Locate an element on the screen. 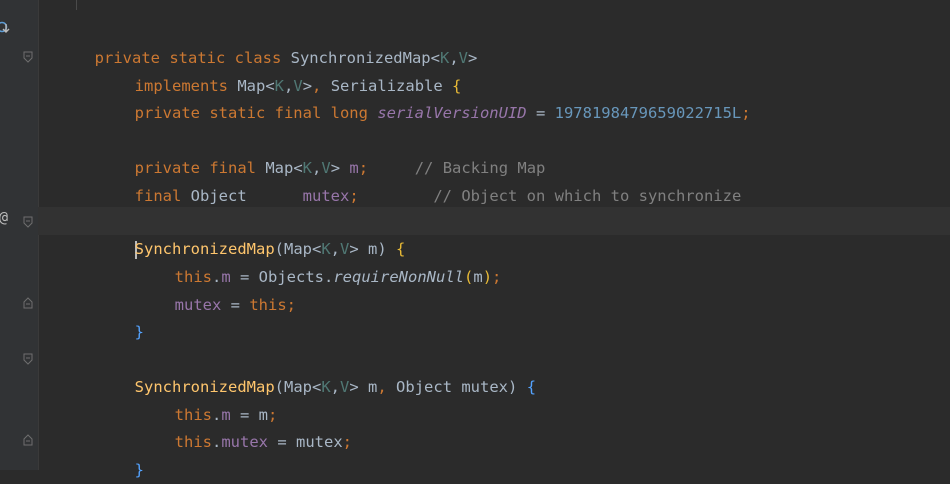 The width and height of the screenshot is (950, 484). code-line-13: } is located at coordinates (130, 453).